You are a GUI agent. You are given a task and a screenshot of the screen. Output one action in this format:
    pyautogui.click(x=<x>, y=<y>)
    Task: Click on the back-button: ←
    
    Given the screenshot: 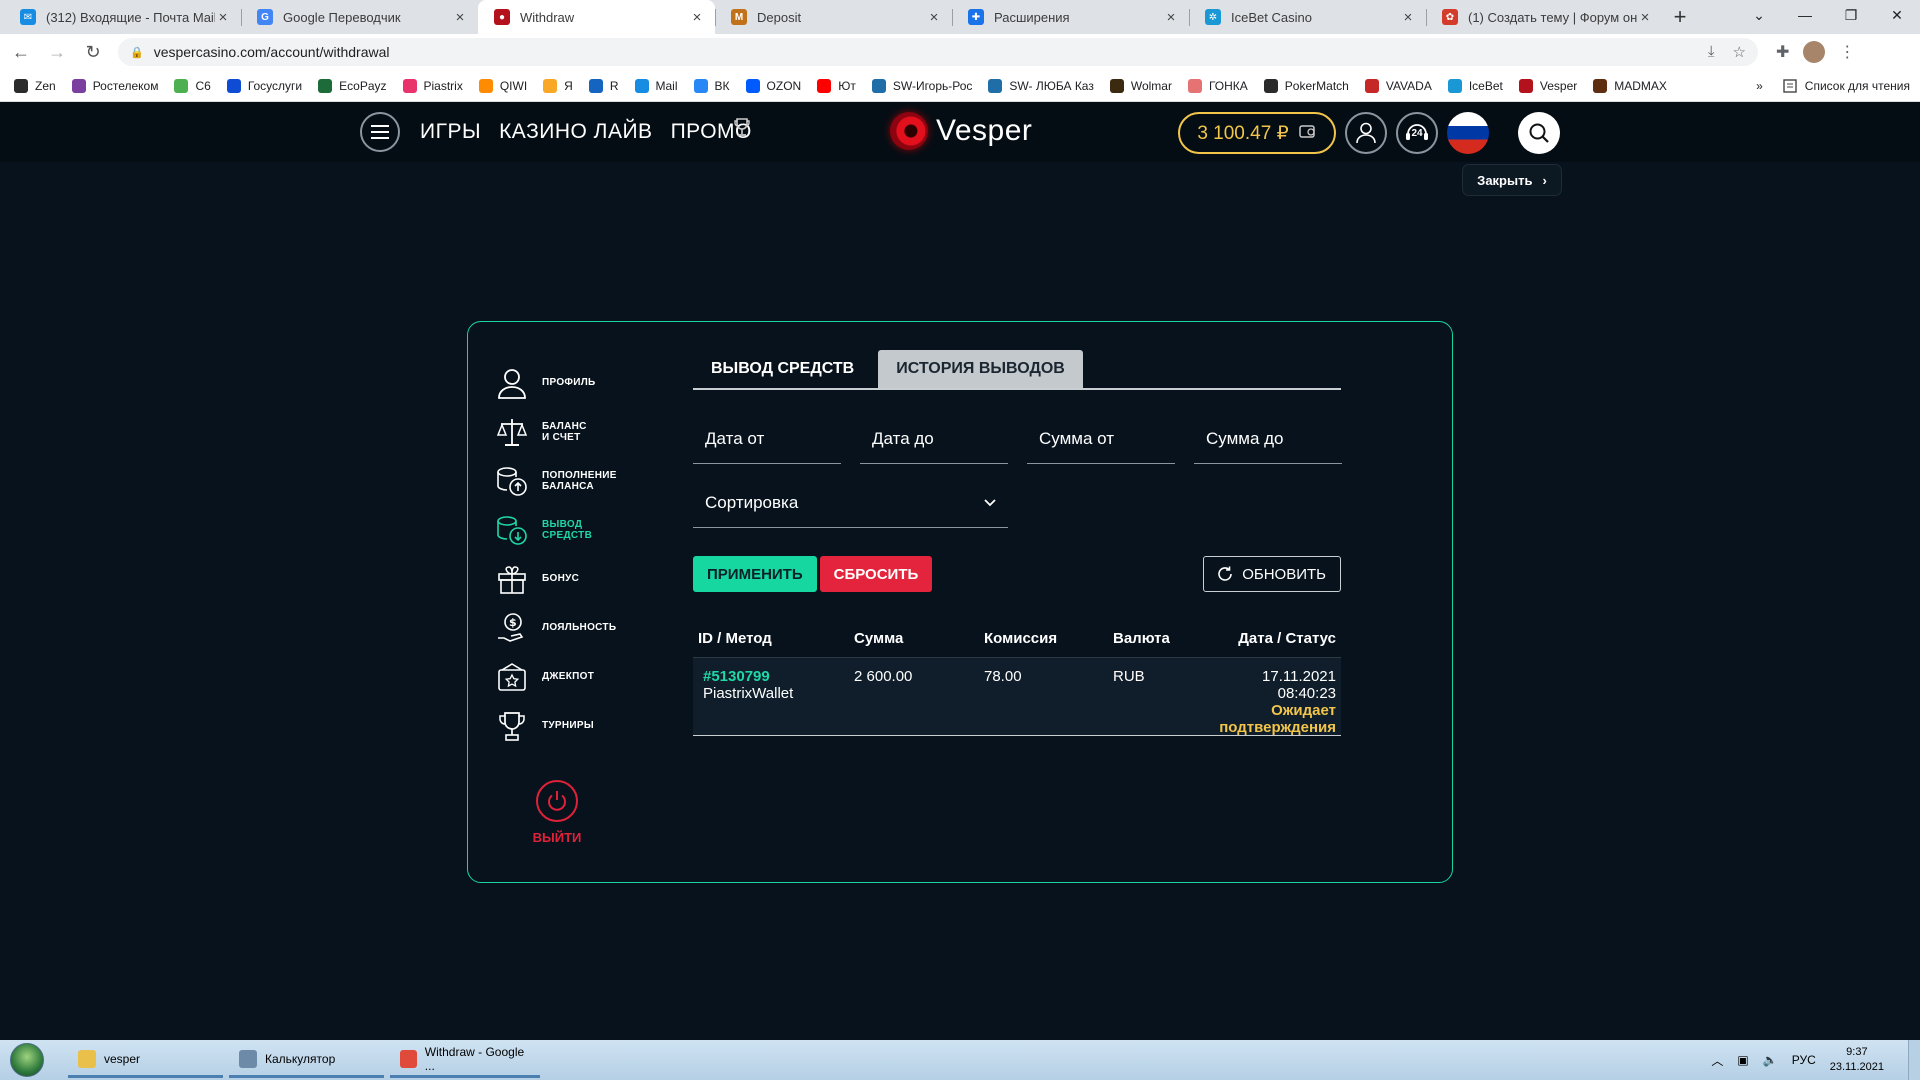 What is the action you would take?
    pyautogui.click(x=21, y=52)
    